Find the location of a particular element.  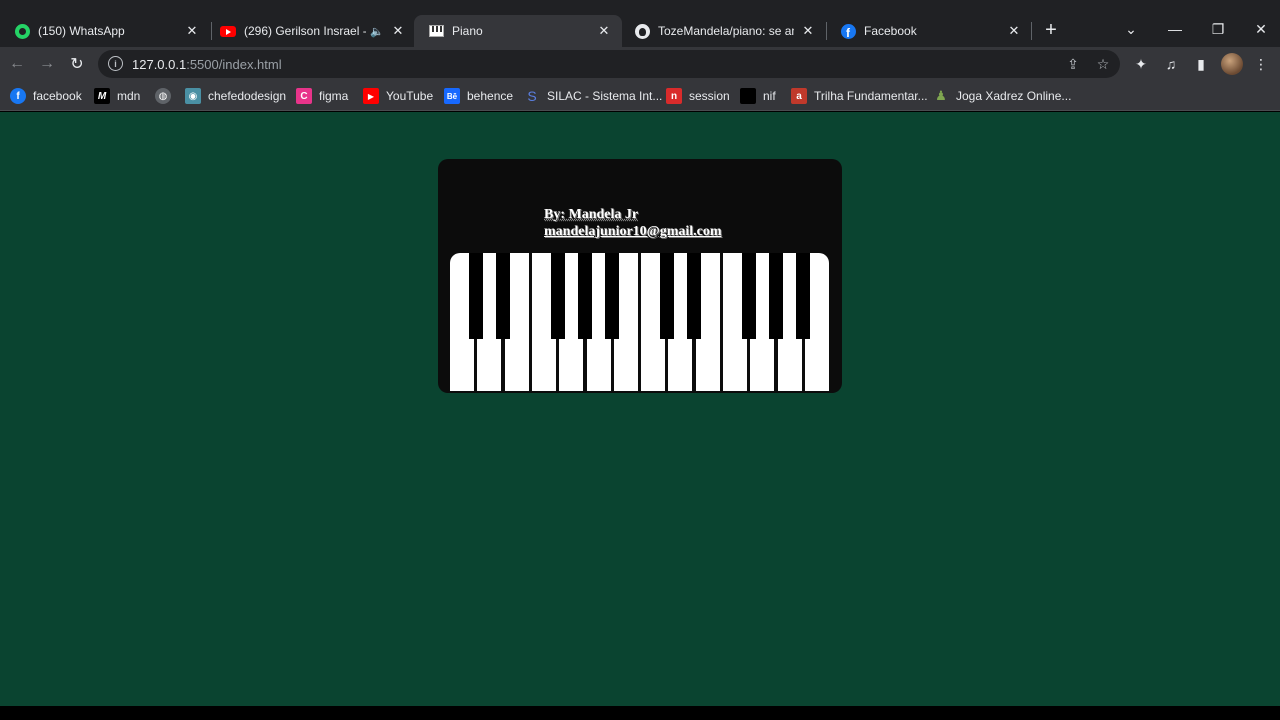

tab-separator is located at coordinates (1031, 31).